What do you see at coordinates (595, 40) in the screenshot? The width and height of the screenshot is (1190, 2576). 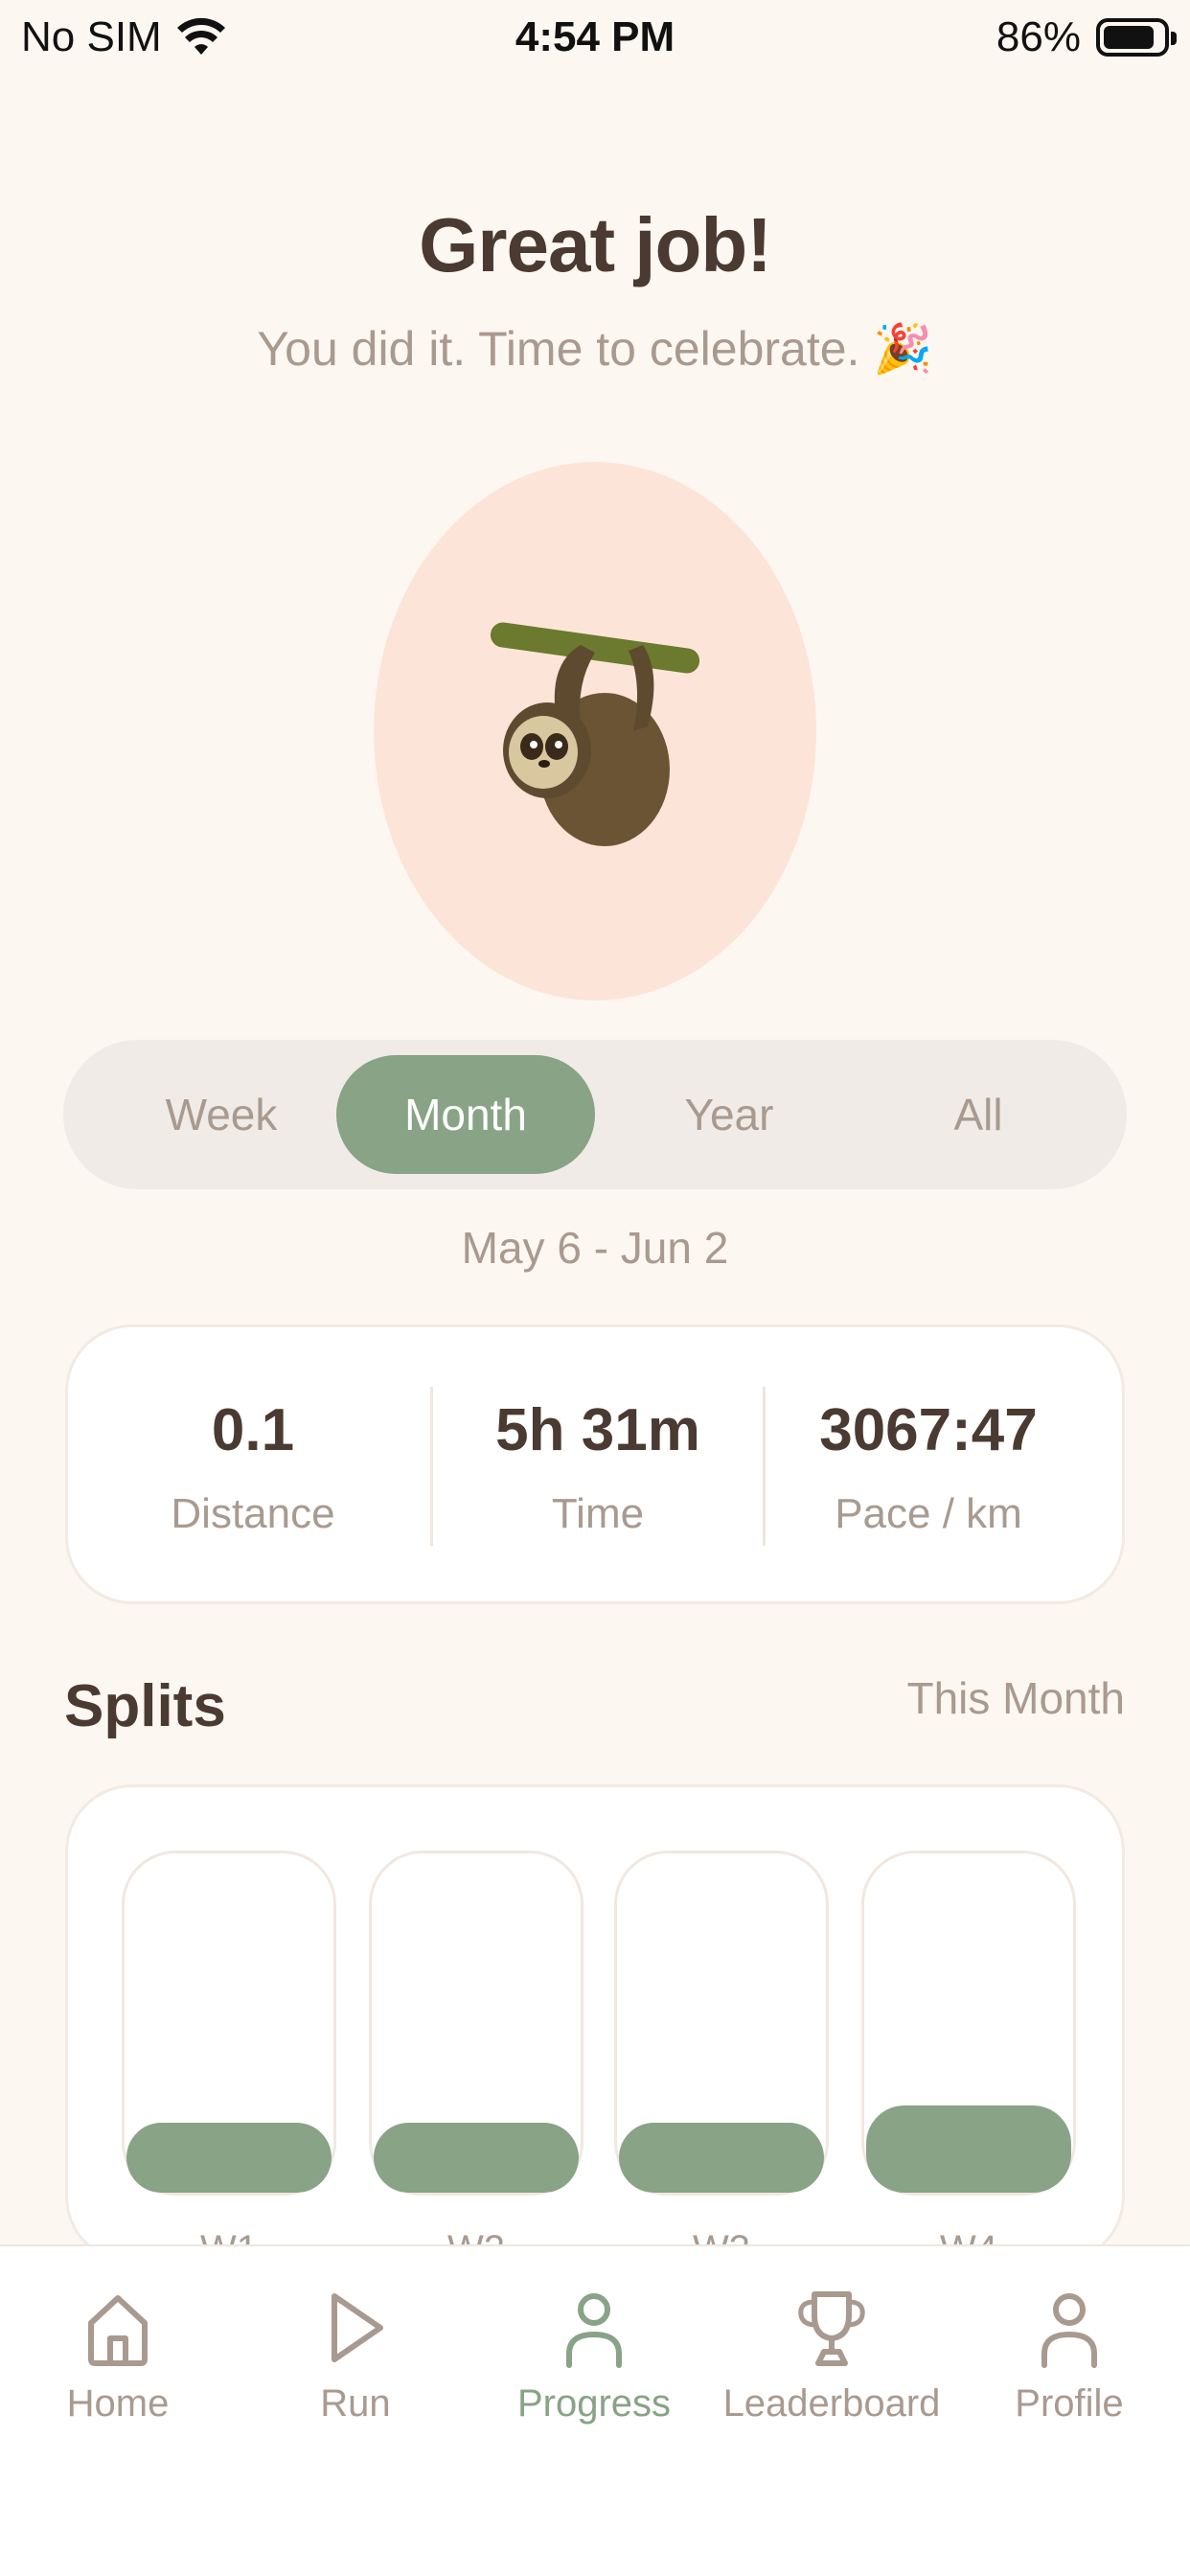 I see `status-bar: No SIM 4:54 PM 86%` at bounding box center [595, 40].